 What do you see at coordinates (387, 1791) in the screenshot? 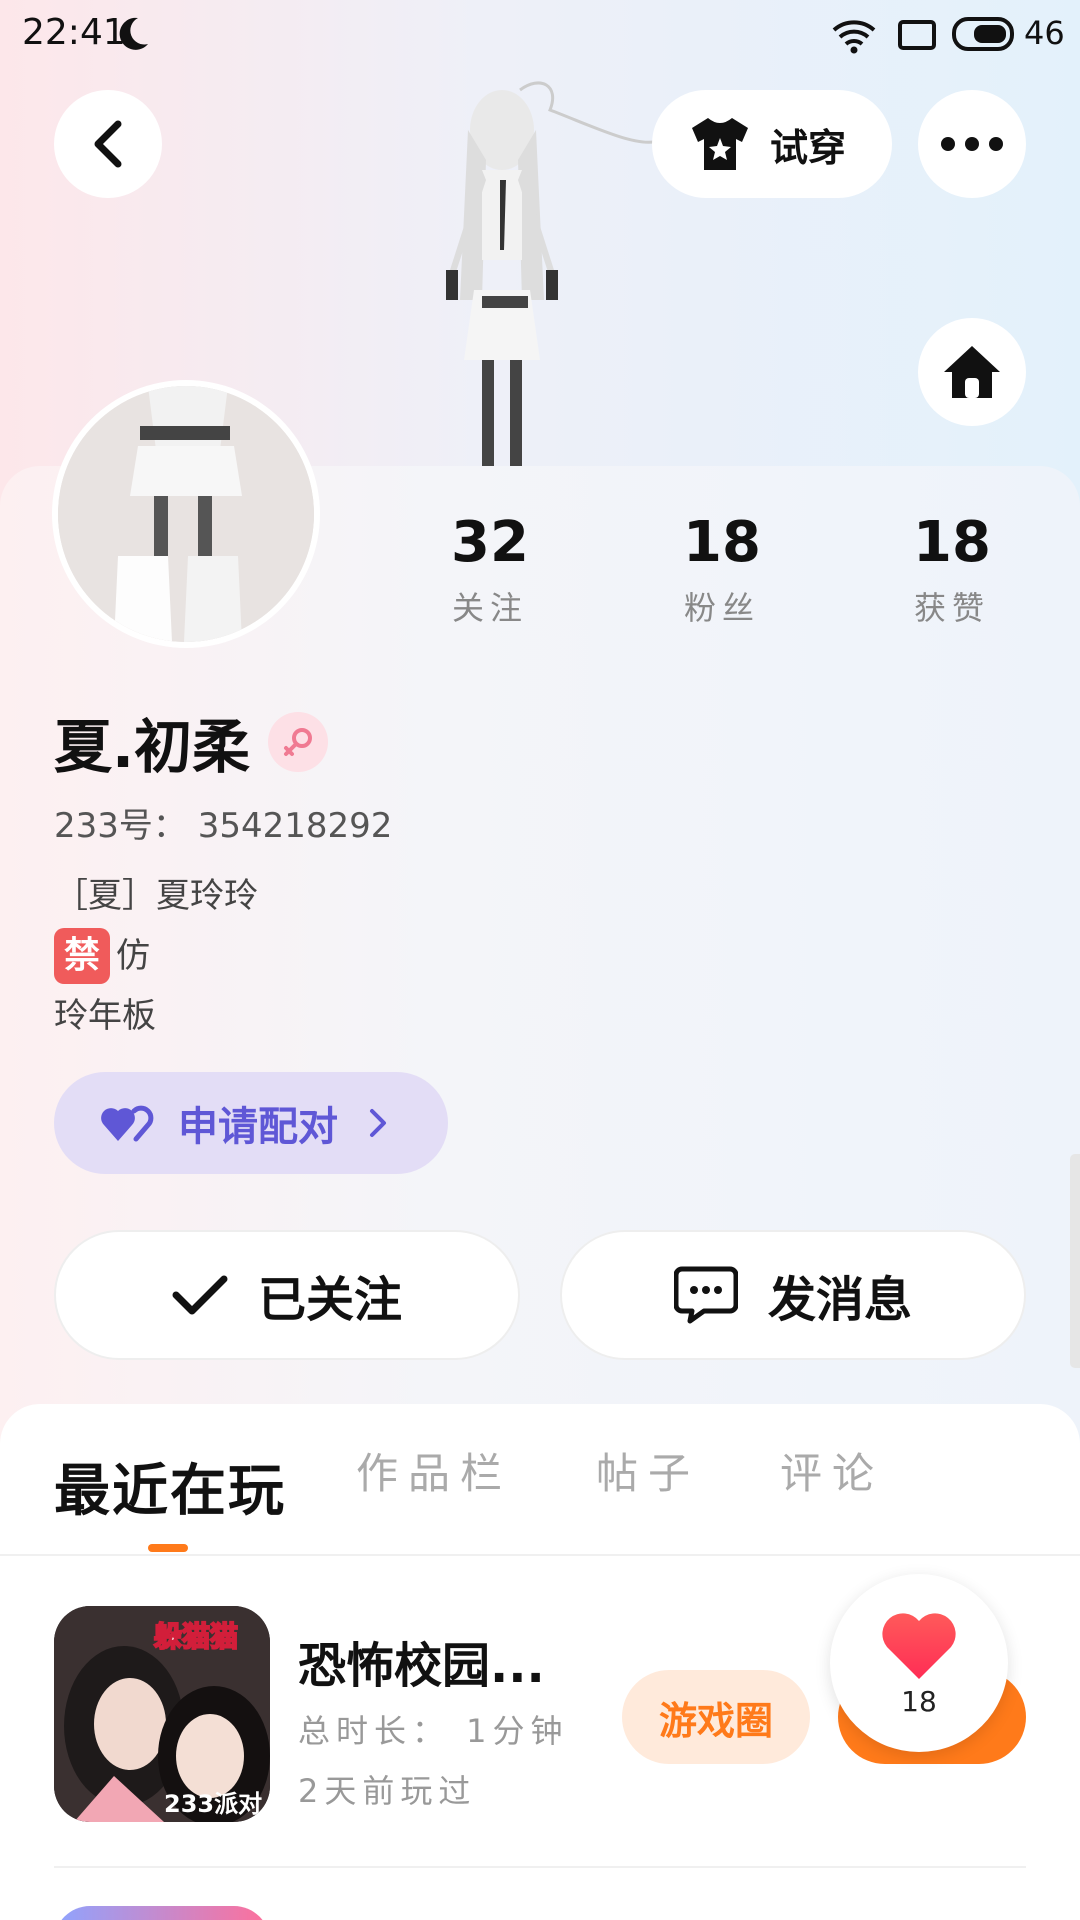
I see `game-last-played: 2天前玩过` at bounding box center [387, 1791].